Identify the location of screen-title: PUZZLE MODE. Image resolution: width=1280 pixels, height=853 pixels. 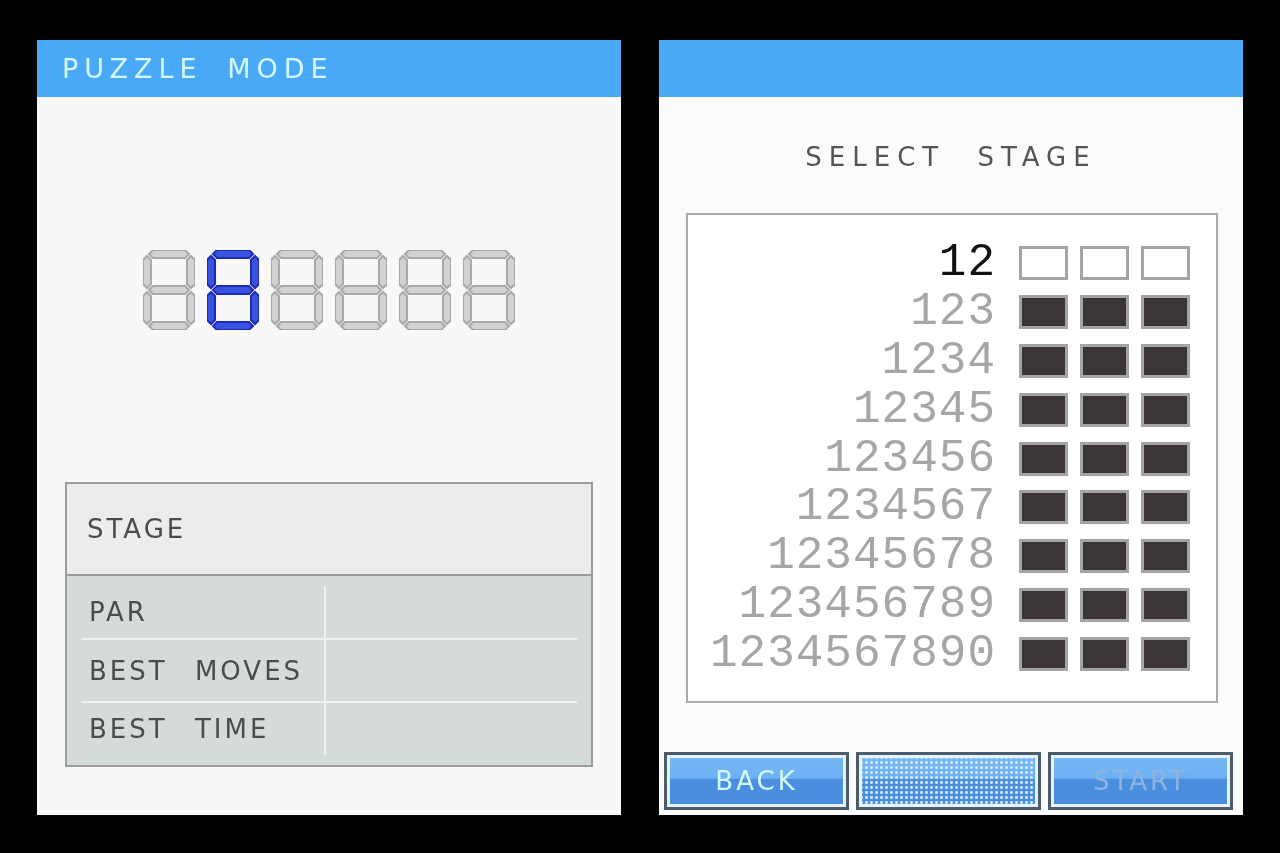
(198, 68).